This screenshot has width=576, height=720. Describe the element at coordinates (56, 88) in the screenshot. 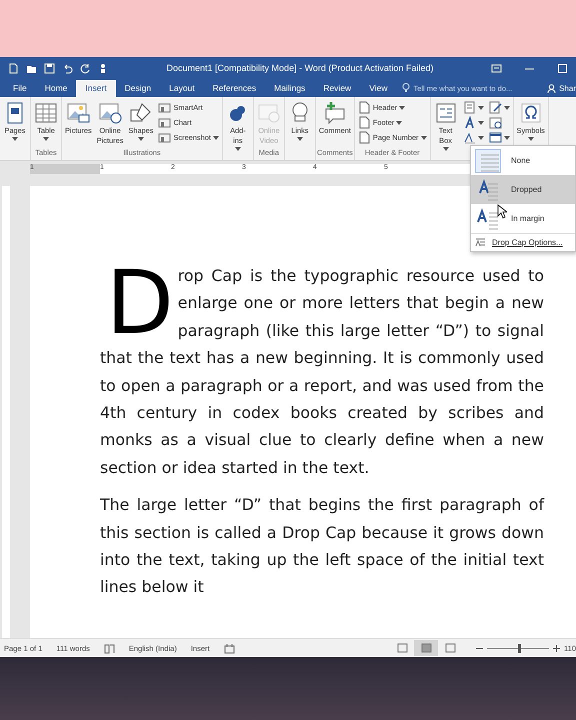

I see `ribbon-tab: Home` at that location.